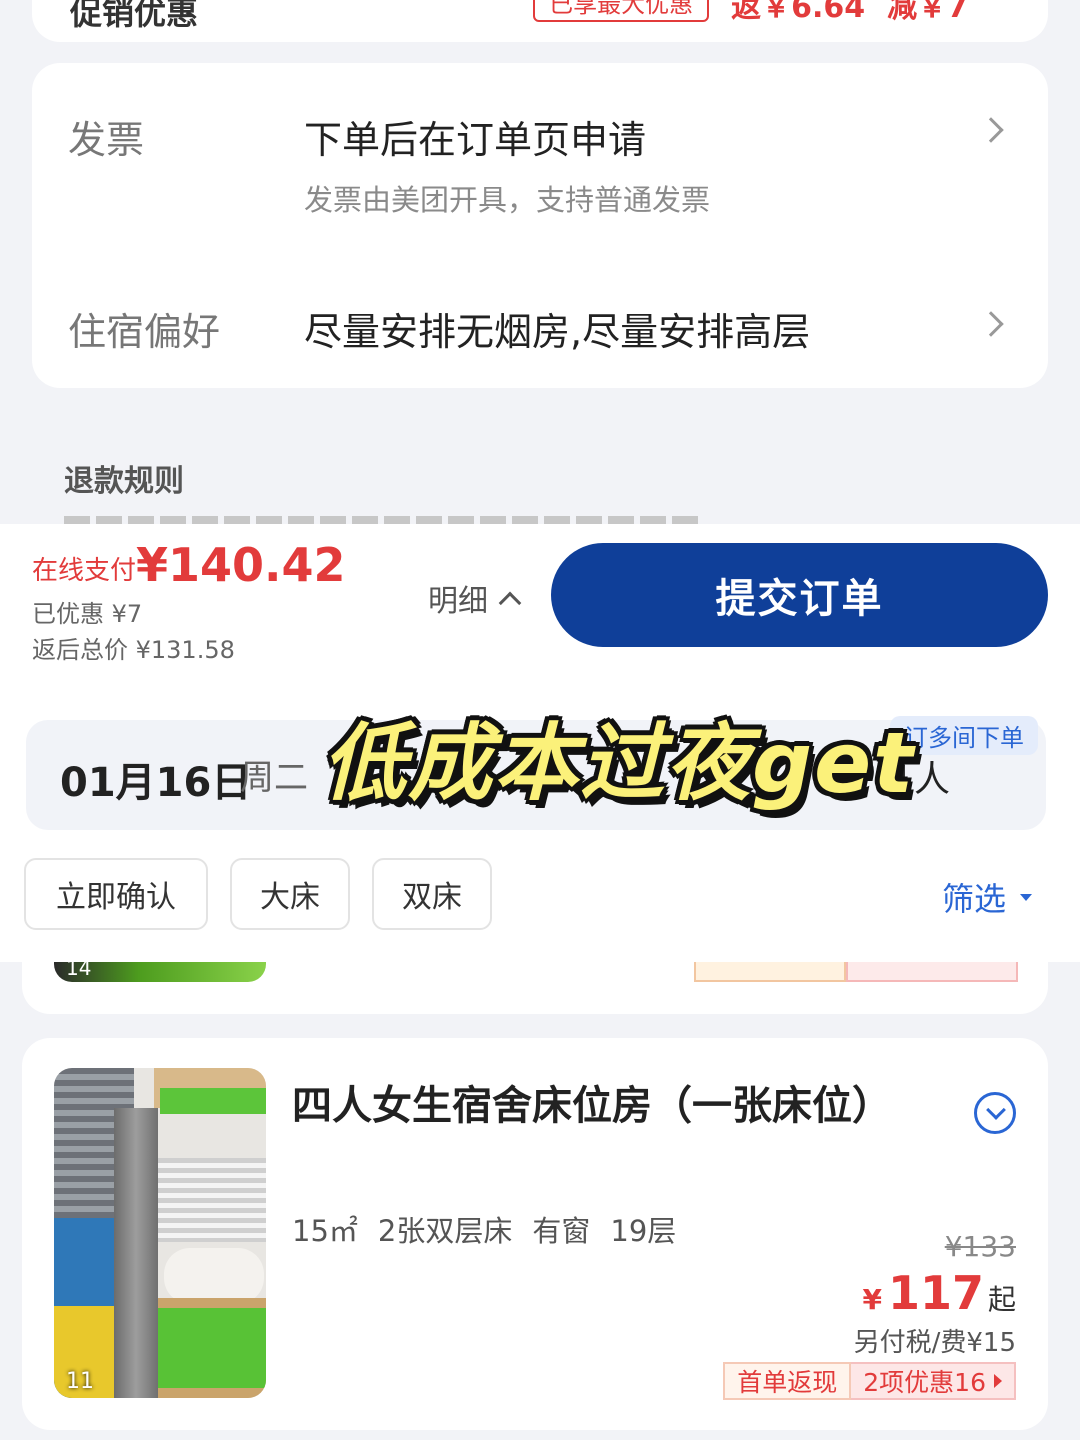 This screenshot has height=1440, width=1080. I want to click on filter-chip-instant-confirm: 立即确认, so click(116, 894).